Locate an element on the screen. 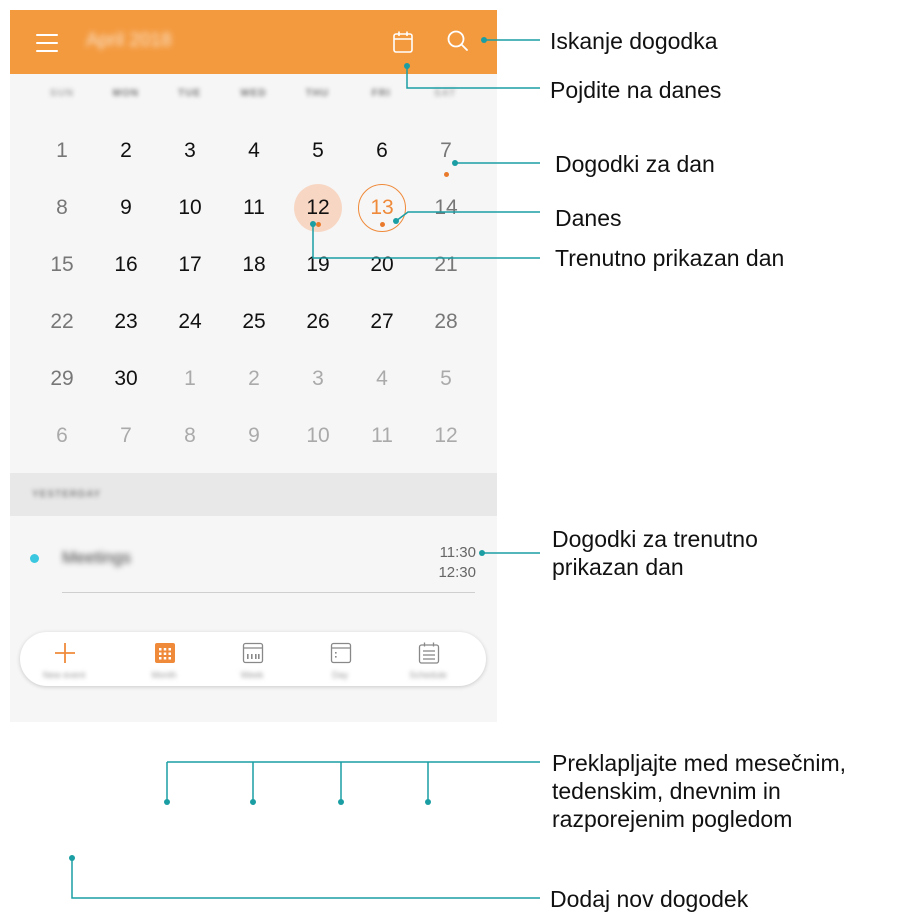 Image resolution: width=909 pixels, height=915 pixels. callout-go-to-today: Pojdite na danes is located at coordinates (636, 90).